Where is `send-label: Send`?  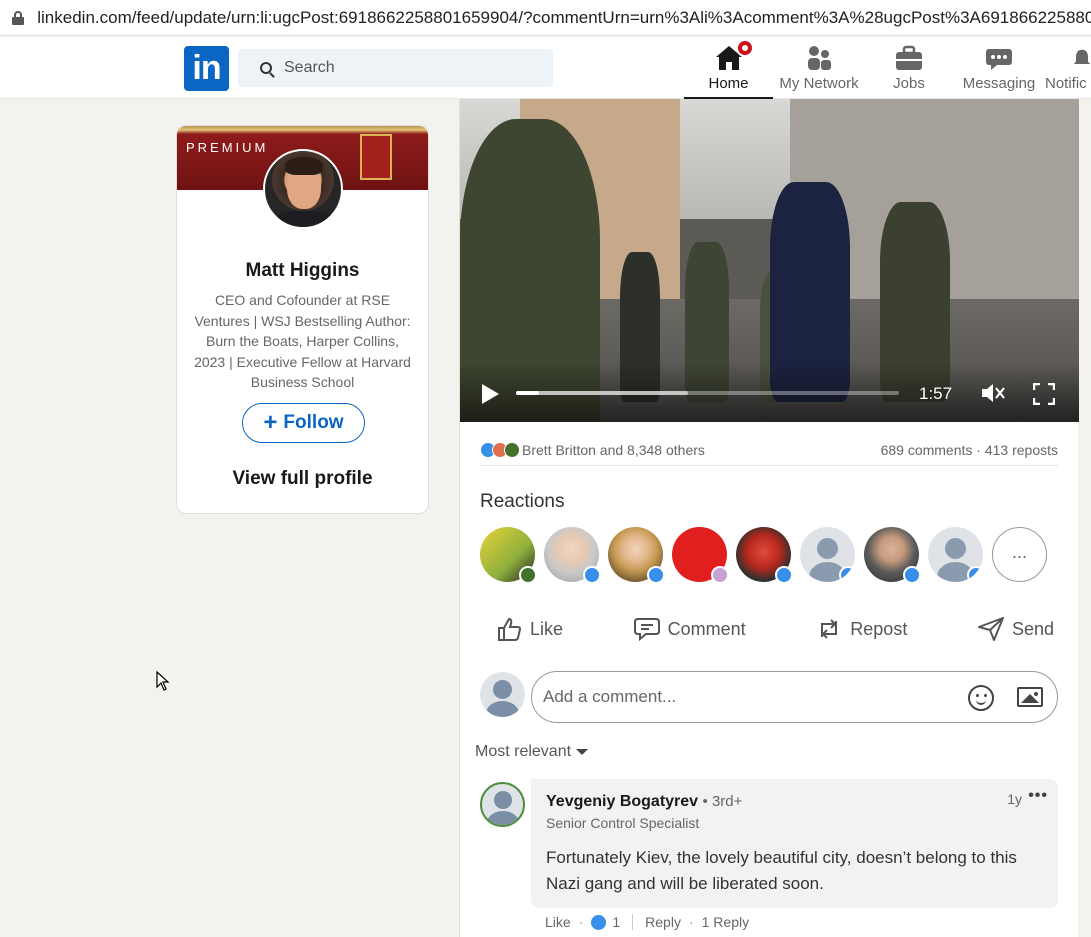
send-label: Send is located at coordinates (1032, 628).